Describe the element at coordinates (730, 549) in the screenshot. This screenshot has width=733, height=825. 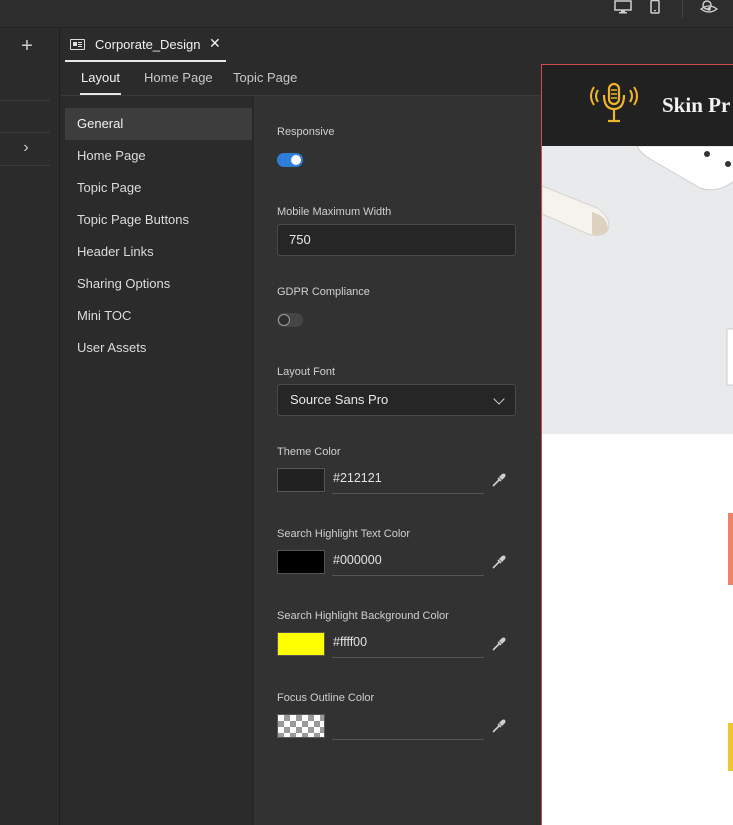
I see `preview-orange-block` at that location.